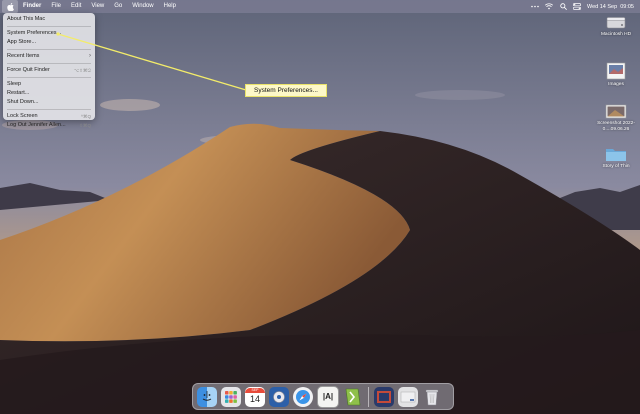  What do you see at coordinates (76, 6) in the screenshot?
I see `menu-edit: Edit` at bounding box center [76, 6].